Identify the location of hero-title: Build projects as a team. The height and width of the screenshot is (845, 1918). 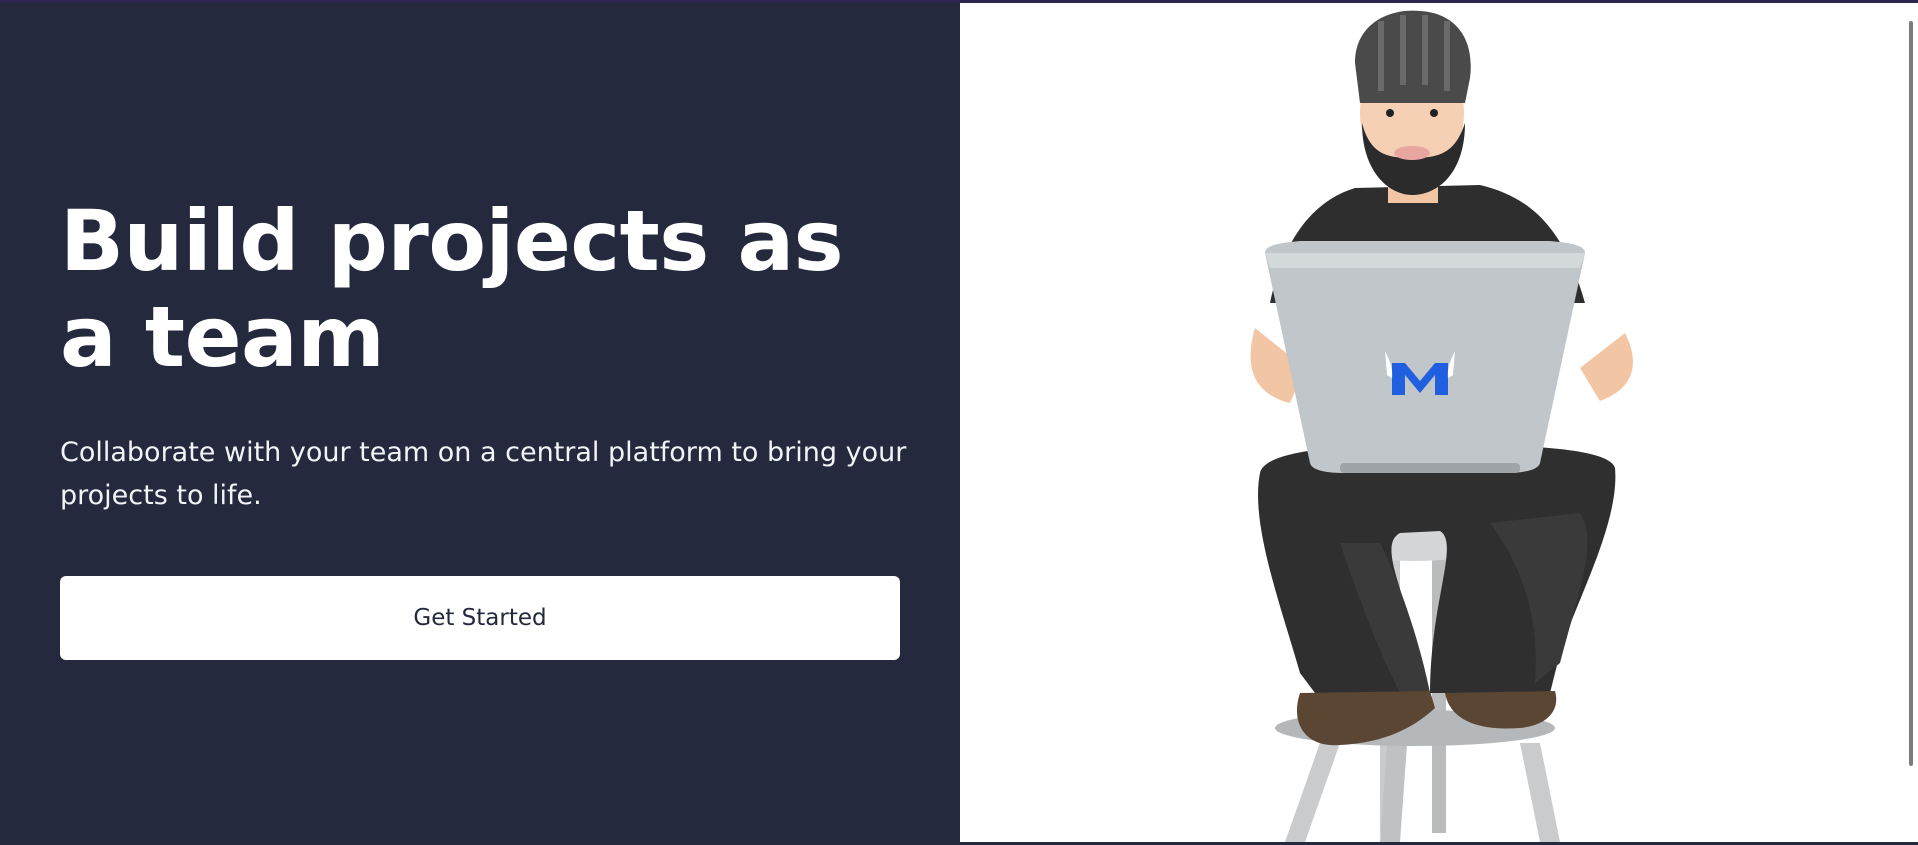
(452, 289).